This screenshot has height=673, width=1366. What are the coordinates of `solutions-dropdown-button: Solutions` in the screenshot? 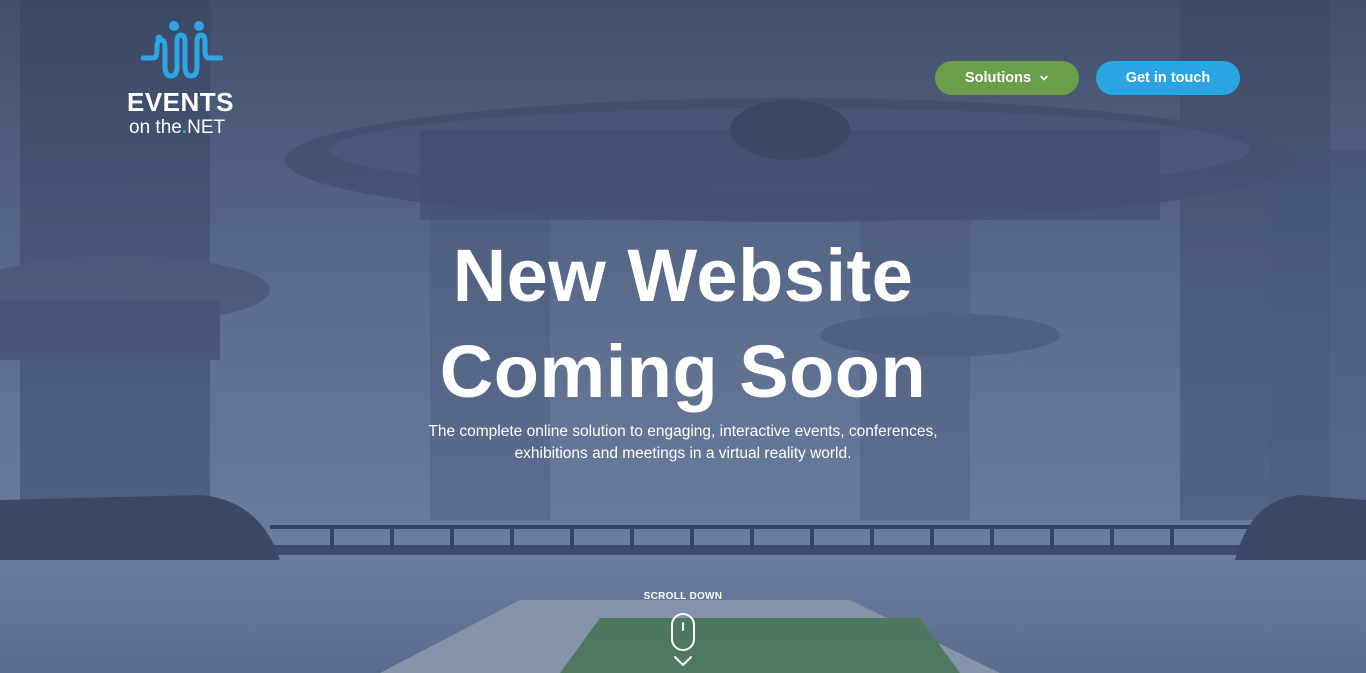 It's located at (1007, 78).